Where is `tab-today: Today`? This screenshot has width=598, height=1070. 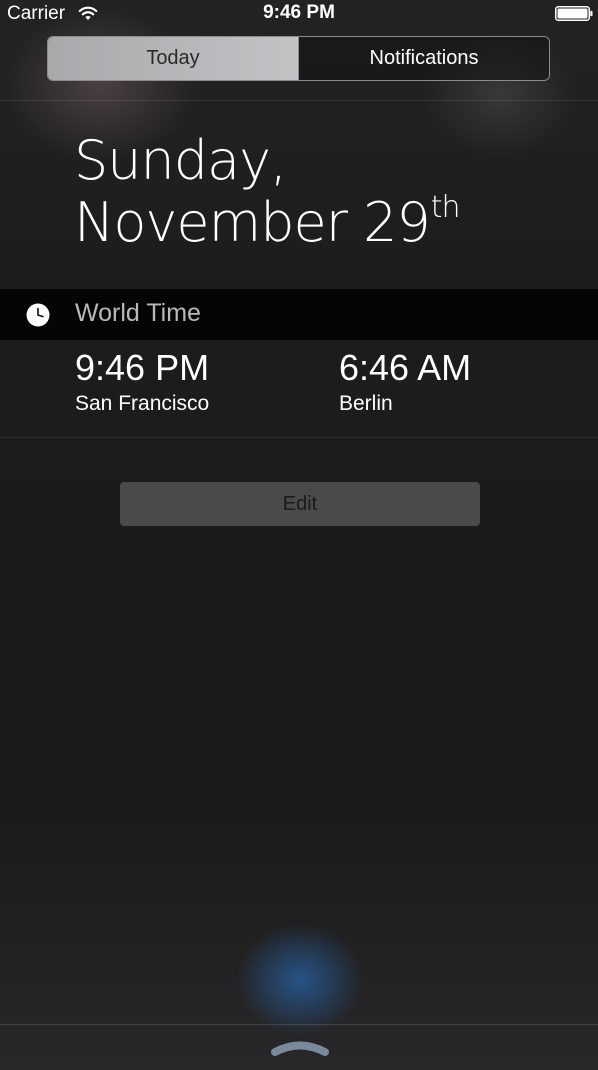
tab-today: Today is located at coordinates (173, 58).